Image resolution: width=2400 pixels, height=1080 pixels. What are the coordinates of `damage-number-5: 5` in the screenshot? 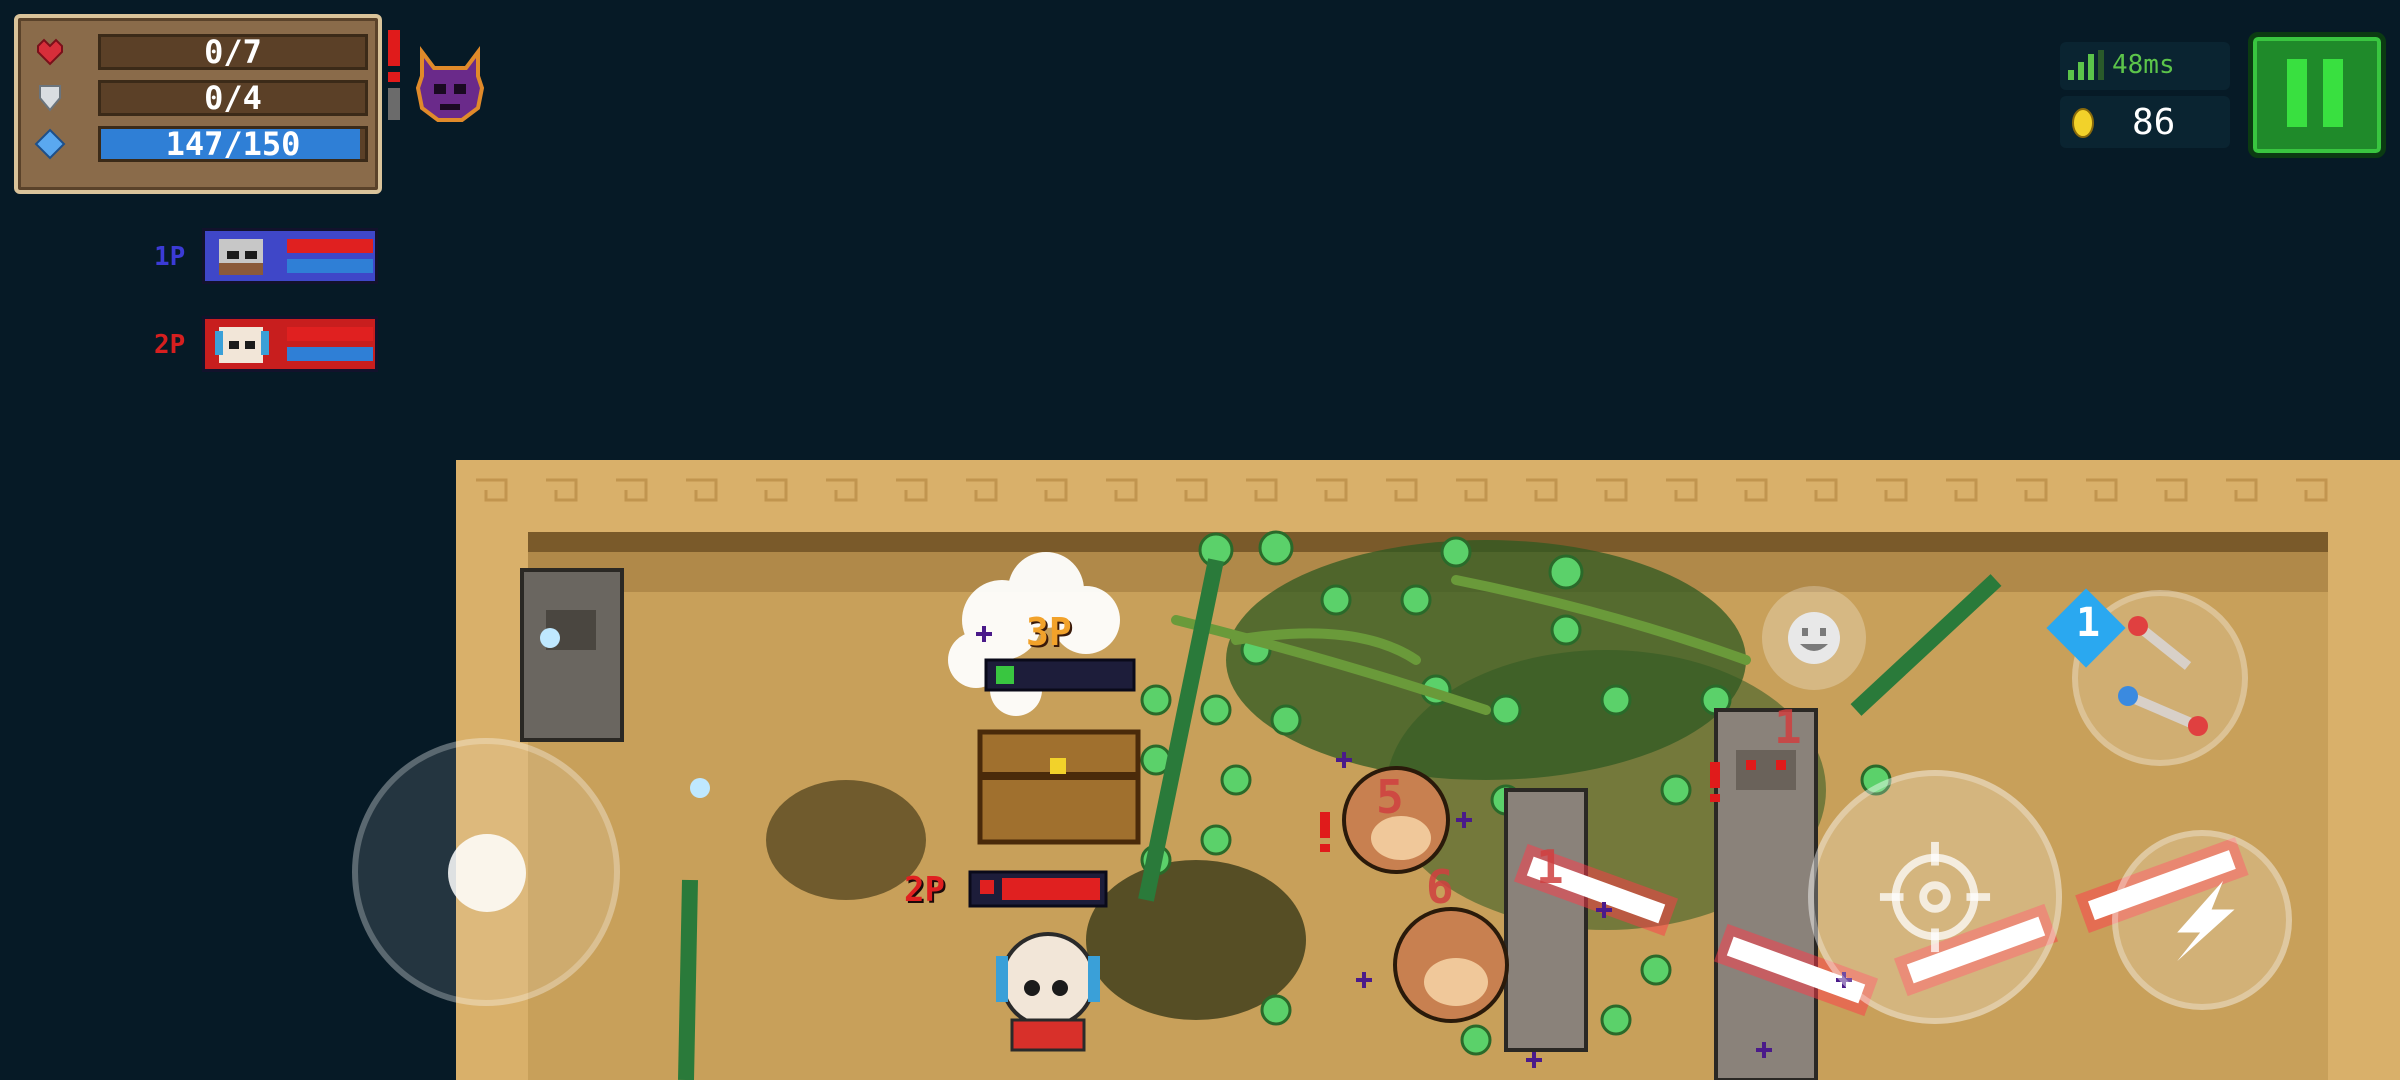 It's located at (1390, 797).